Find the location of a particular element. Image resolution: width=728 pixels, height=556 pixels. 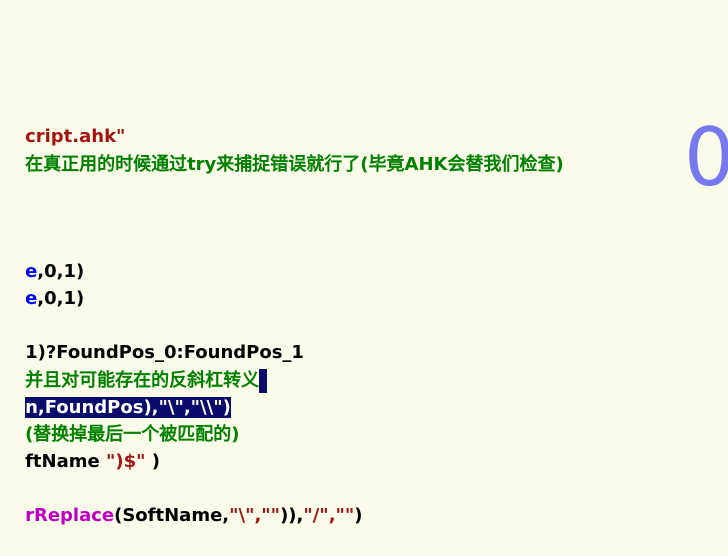

code-line-string: cript.ahk" is located at coordinates (62, 121).